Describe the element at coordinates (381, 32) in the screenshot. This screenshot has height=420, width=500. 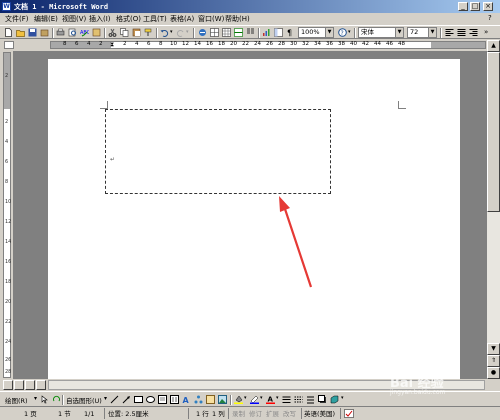
I see `font-name-combo: 宋体 ▼` at that location.